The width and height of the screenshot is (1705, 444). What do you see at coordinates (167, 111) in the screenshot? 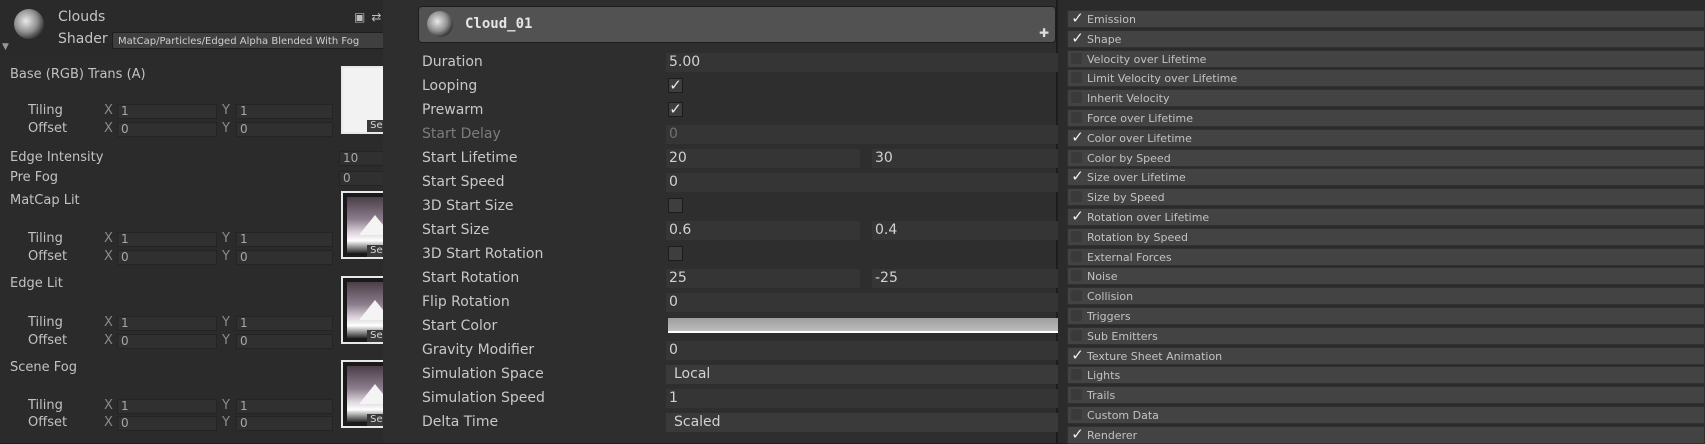
I see `base-tiling-x: 1` at bounding box center [167, 111].